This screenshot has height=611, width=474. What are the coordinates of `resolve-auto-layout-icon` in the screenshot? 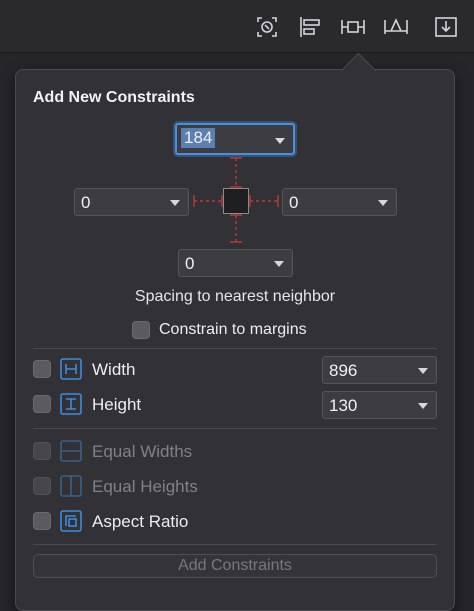 It's located at (396, 27).